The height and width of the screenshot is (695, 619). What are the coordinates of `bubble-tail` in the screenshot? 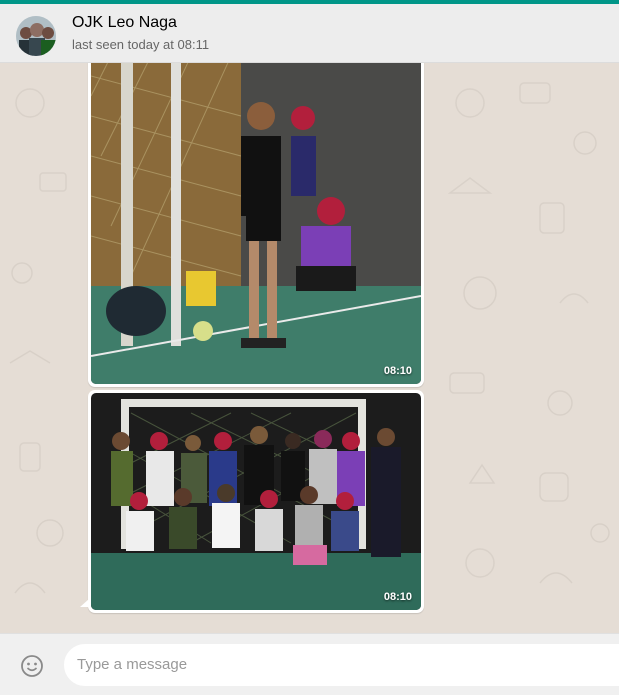 It's located at (84, 603).